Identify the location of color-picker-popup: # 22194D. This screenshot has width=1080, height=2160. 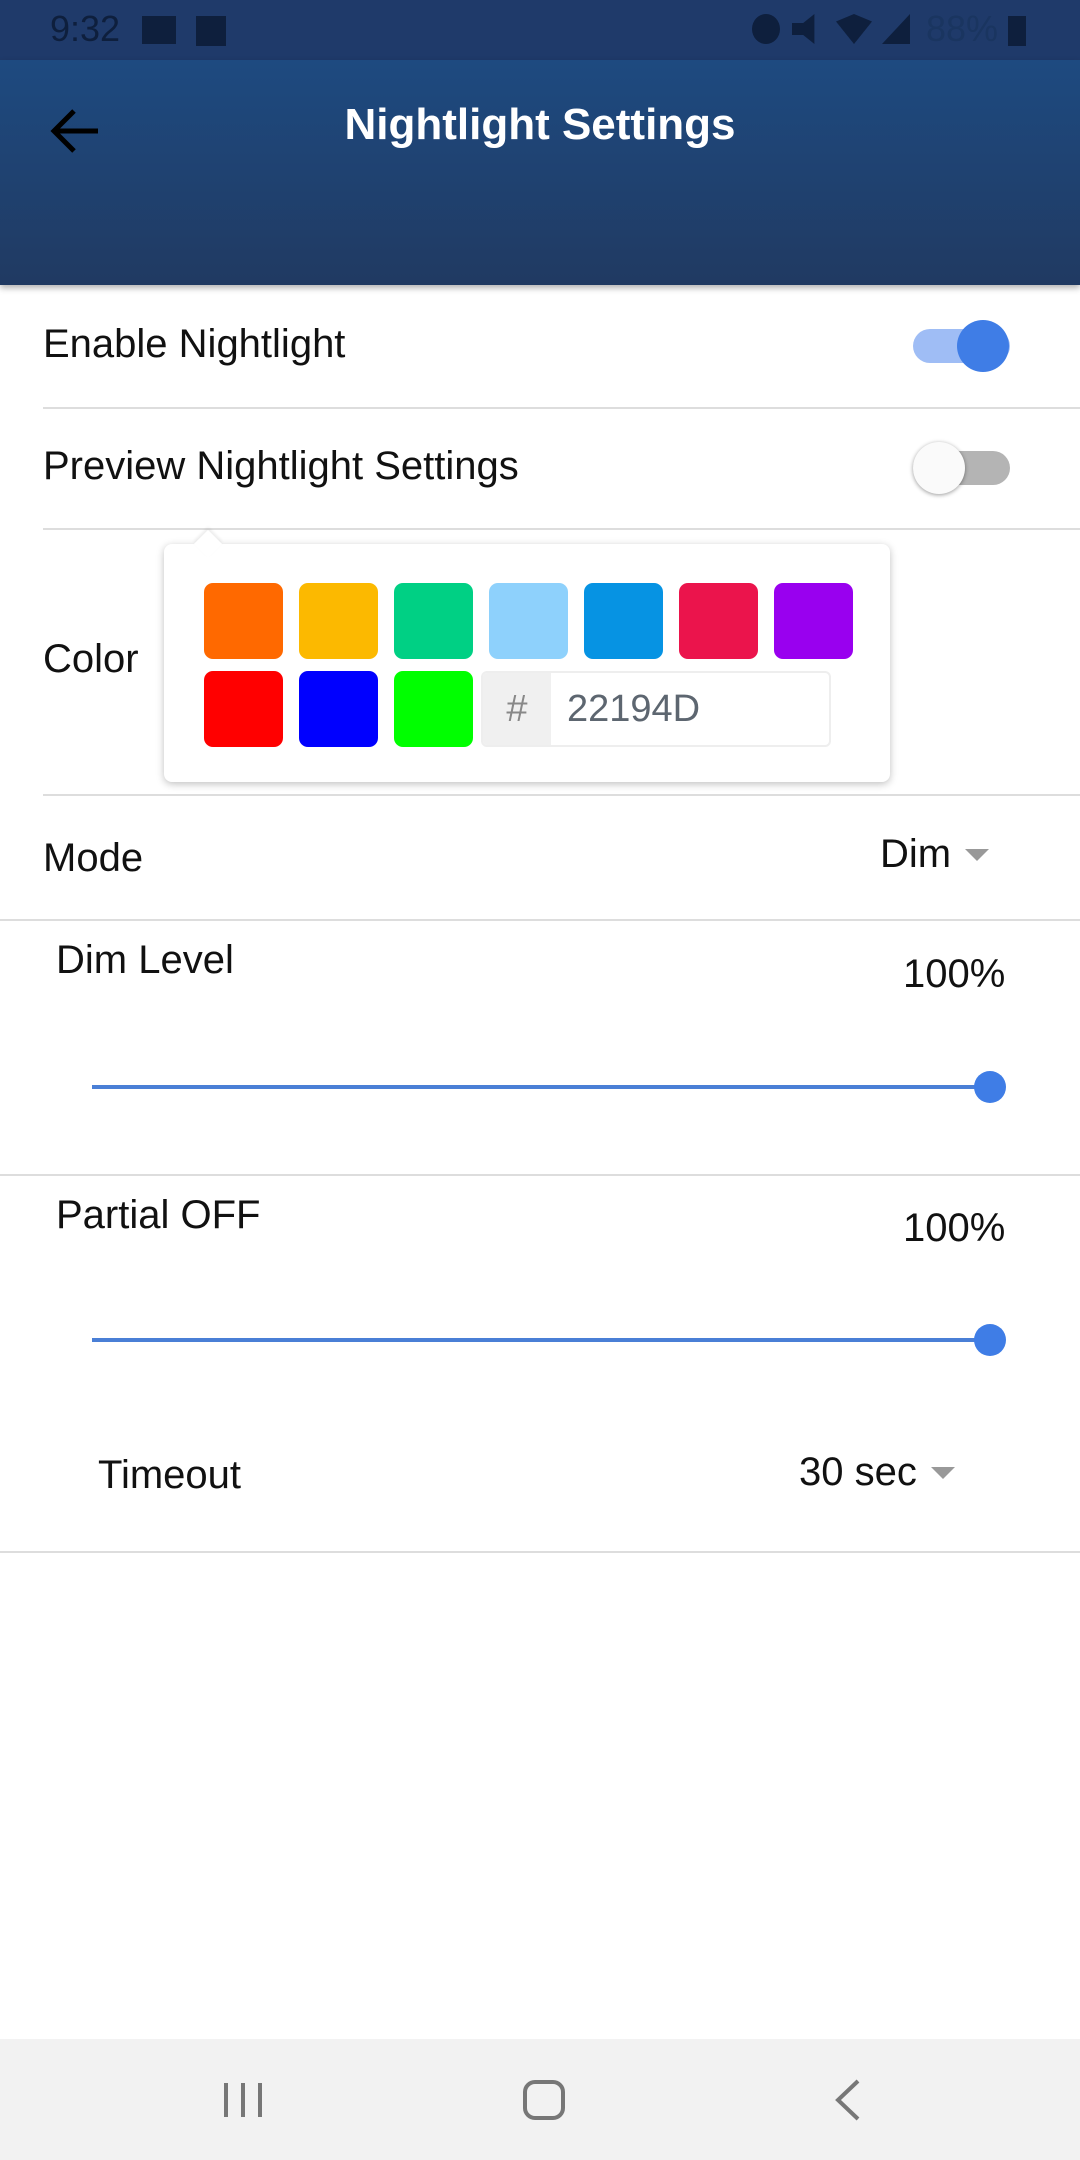
(527, 655).